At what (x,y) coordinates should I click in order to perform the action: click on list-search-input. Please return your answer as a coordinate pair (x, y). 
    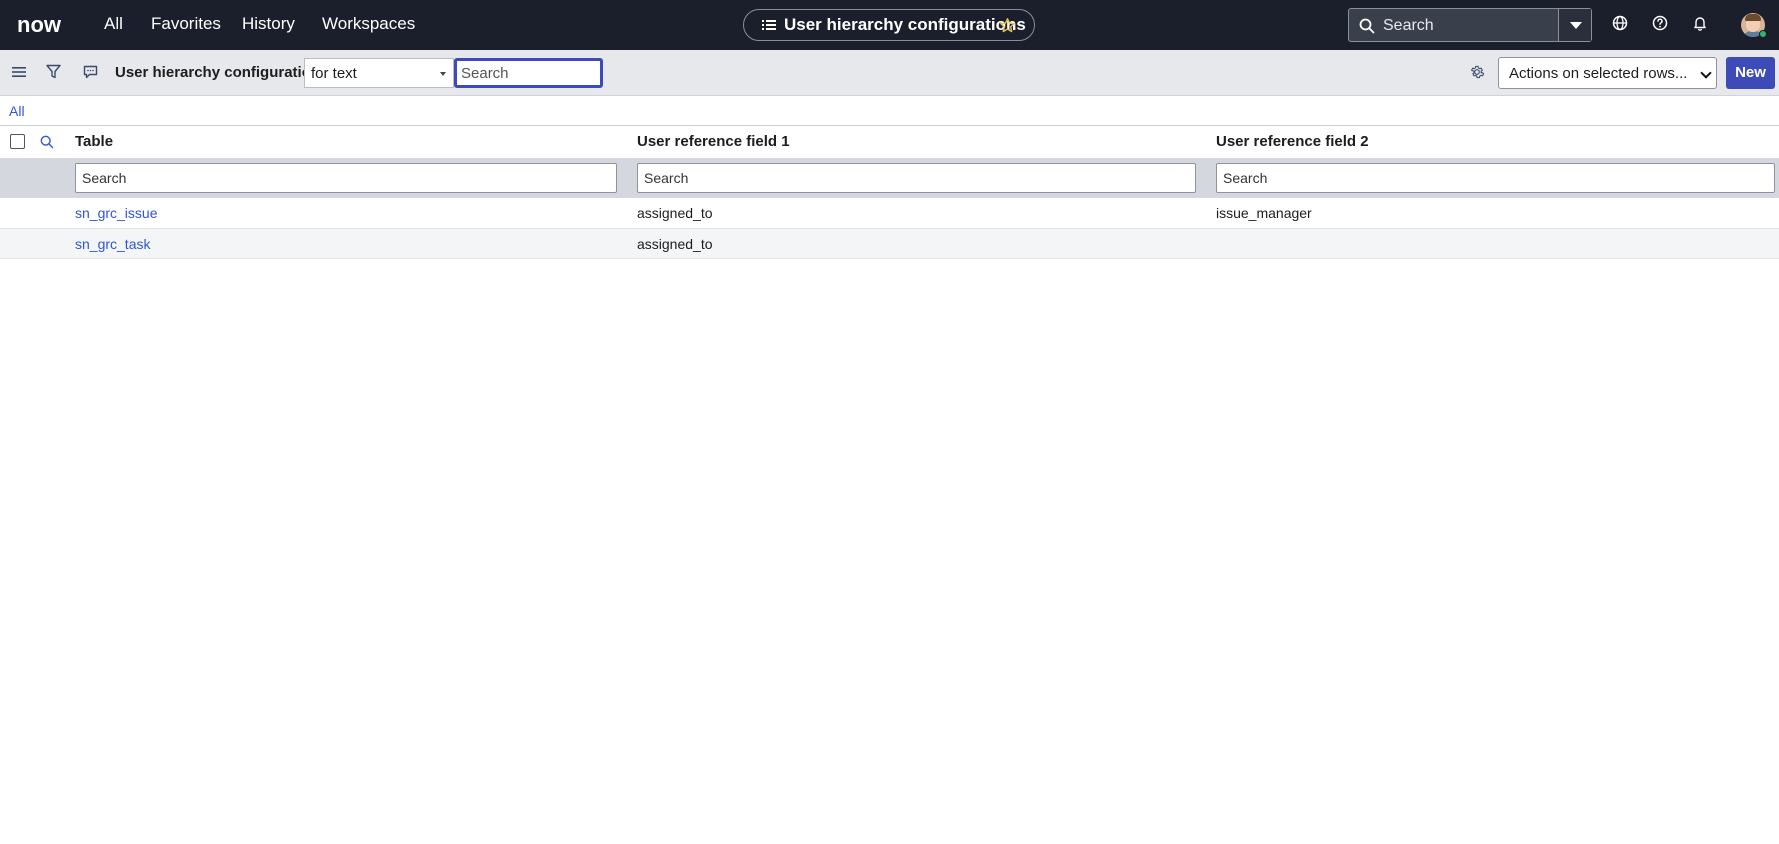
    Looking at the image, I should click on (528, 73).